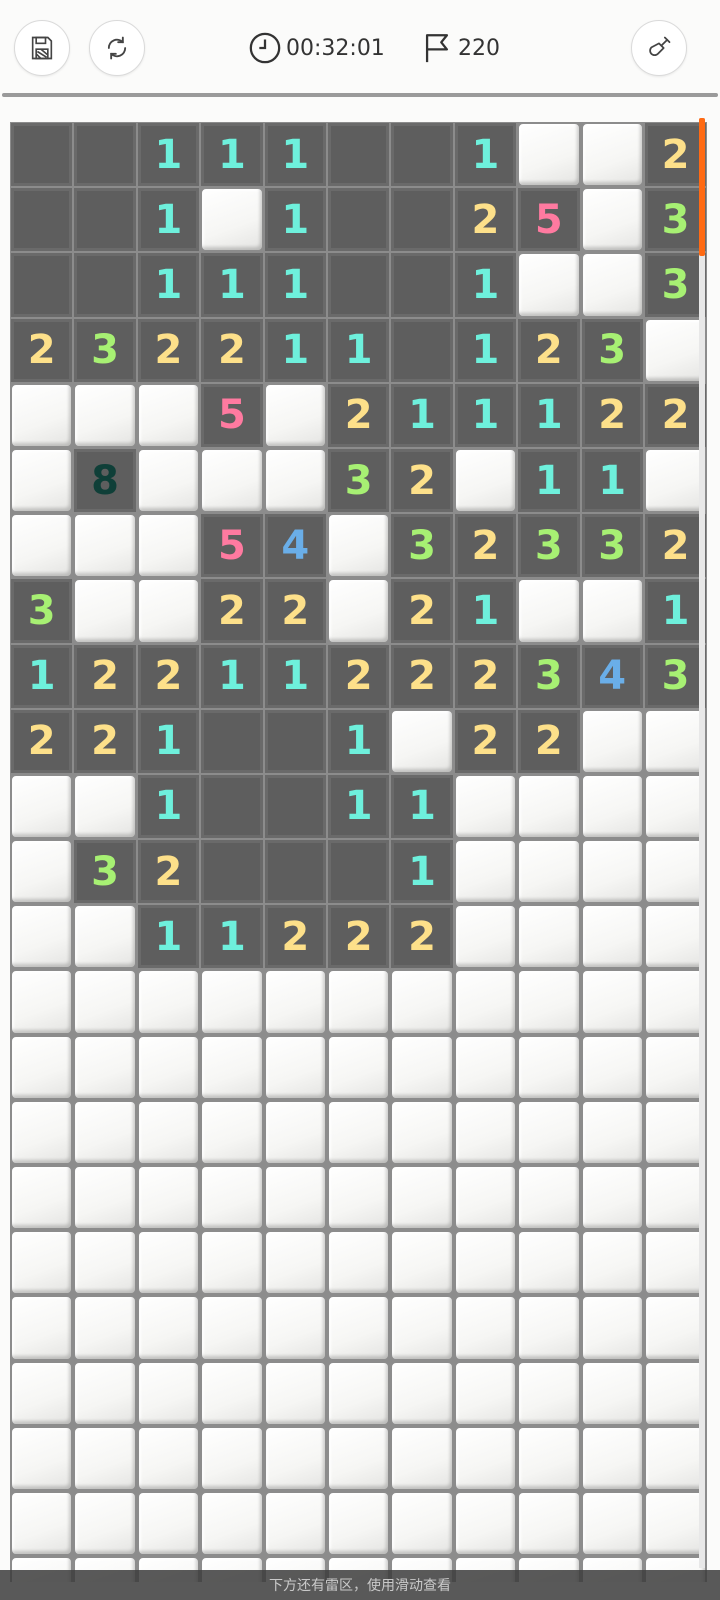  I want to click on scrollbar-track, so click(702, 843).